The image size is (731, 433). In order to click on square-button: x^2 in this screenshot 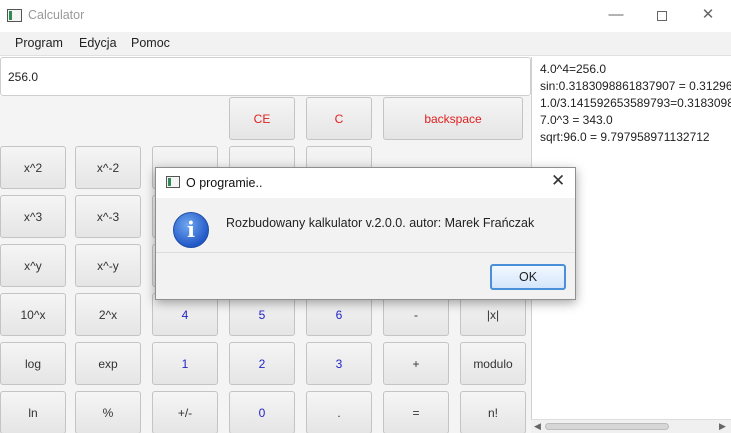, I will do `click(33, 167)`.